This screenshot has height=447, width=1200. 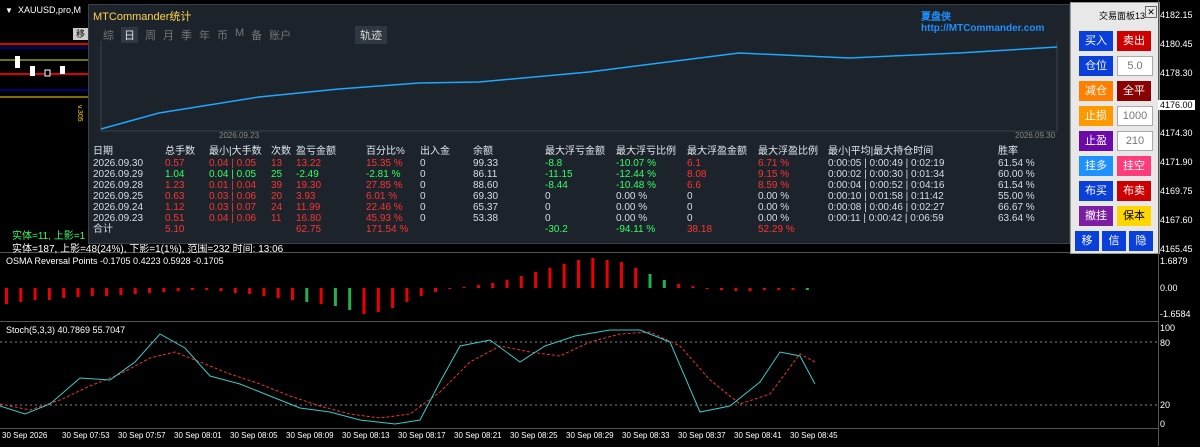 I want to click on sell-button: 卖出, so click(x=1134, y=41).